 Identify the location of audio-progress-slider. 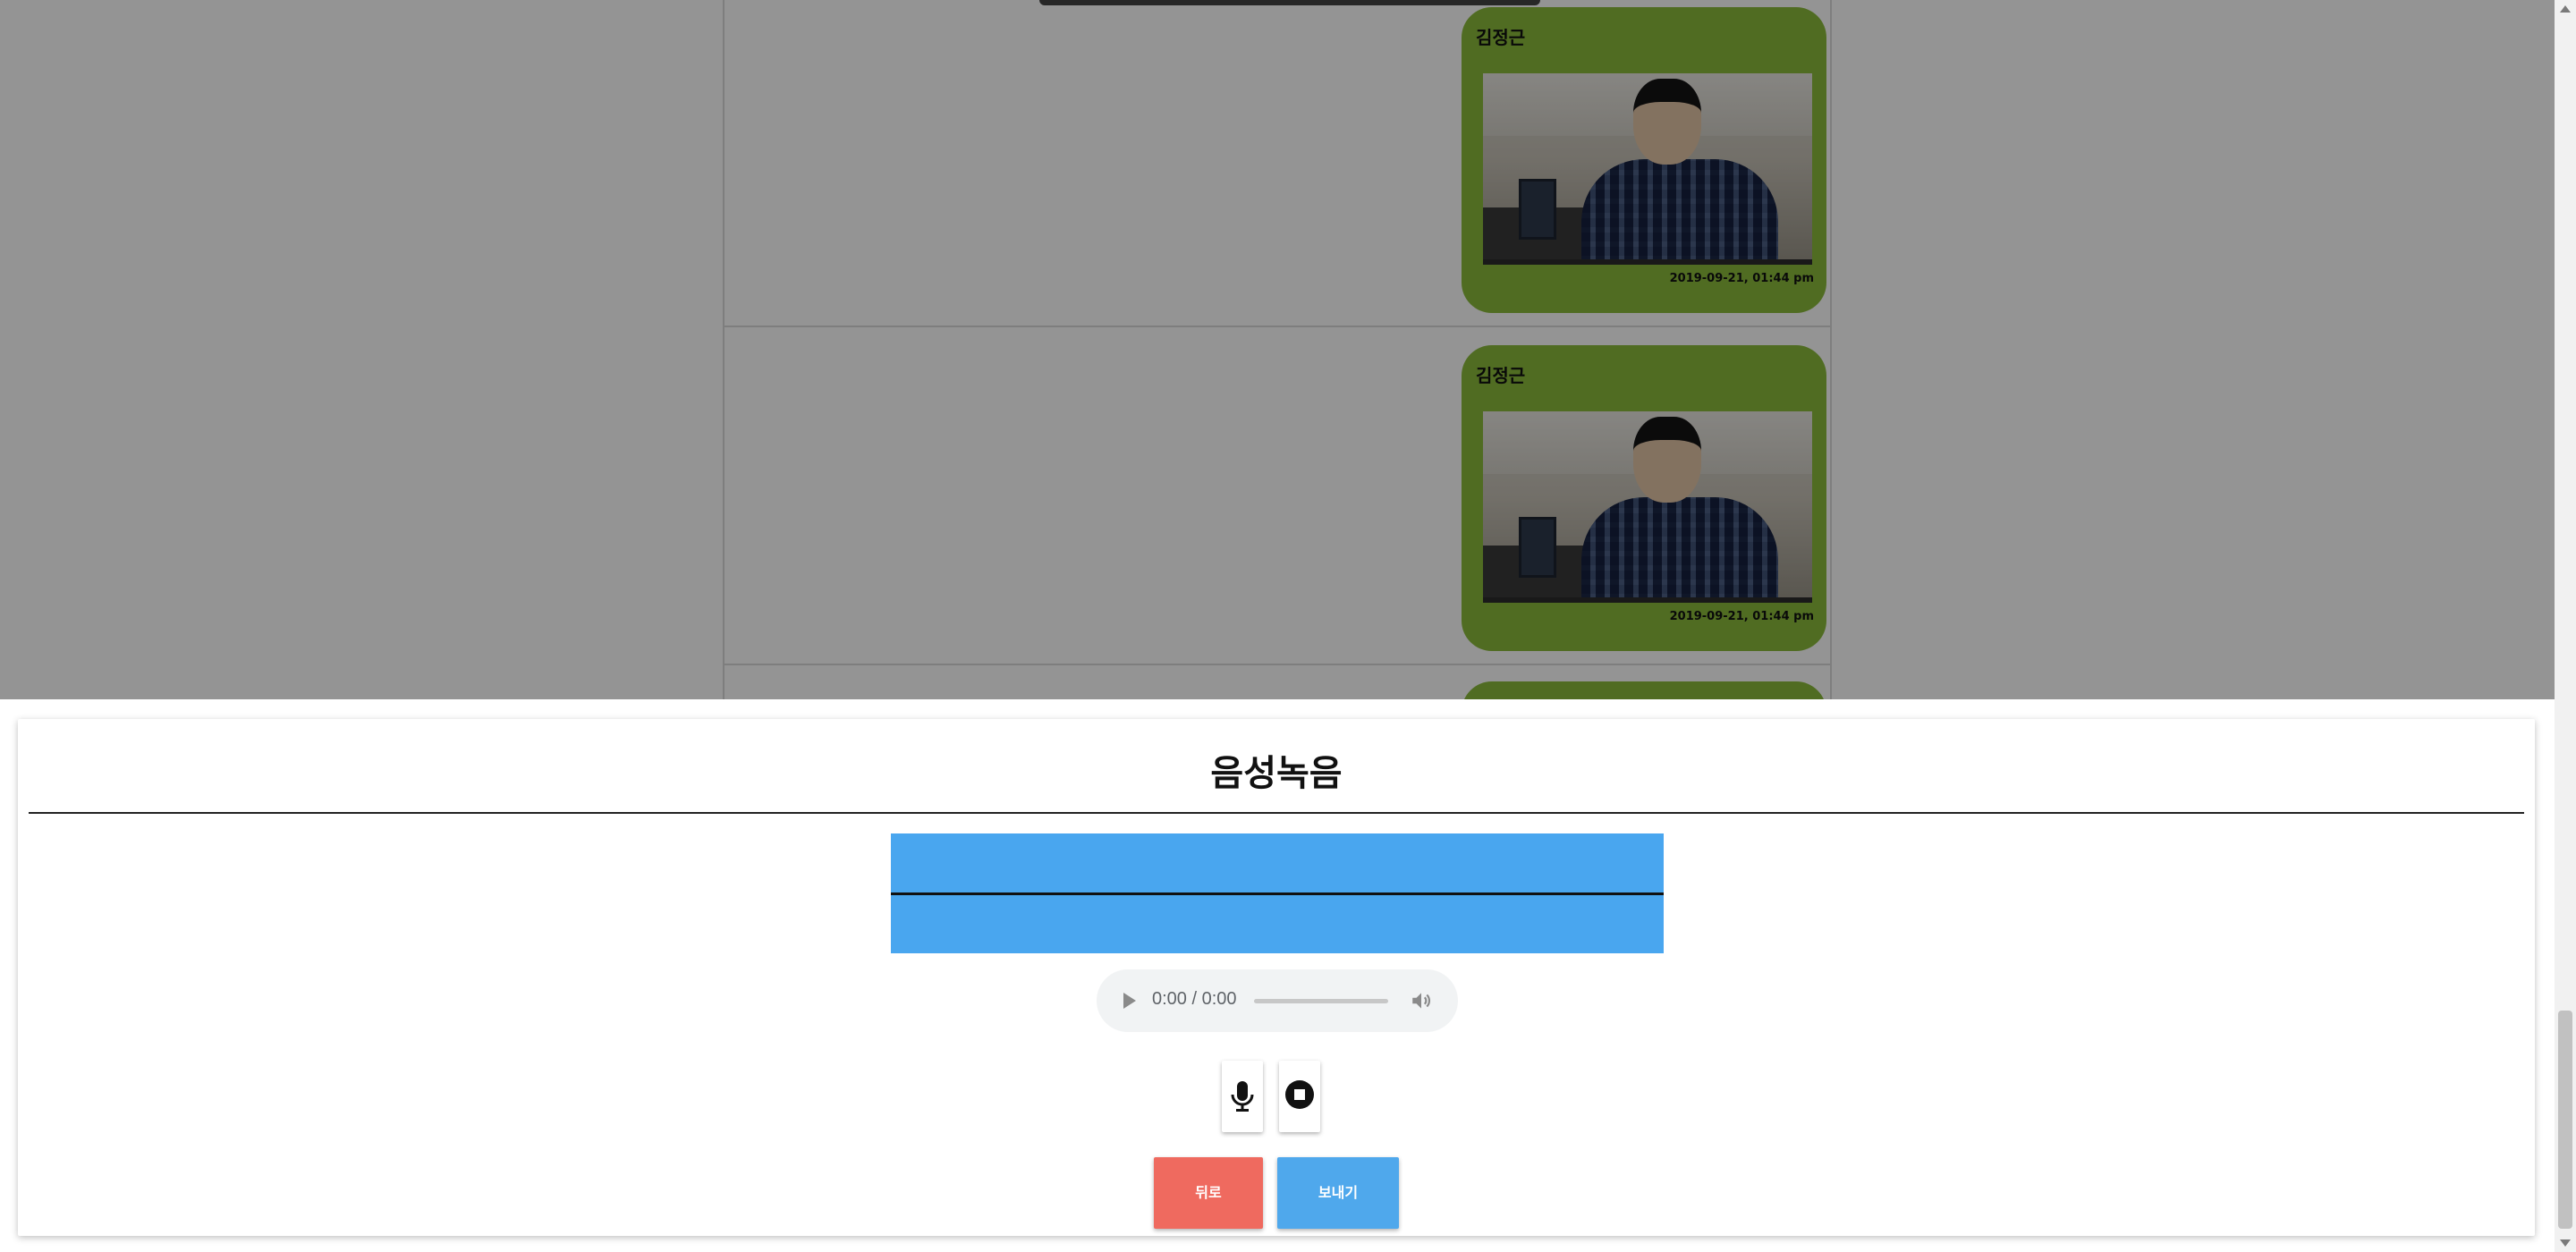
(1321, 1001).